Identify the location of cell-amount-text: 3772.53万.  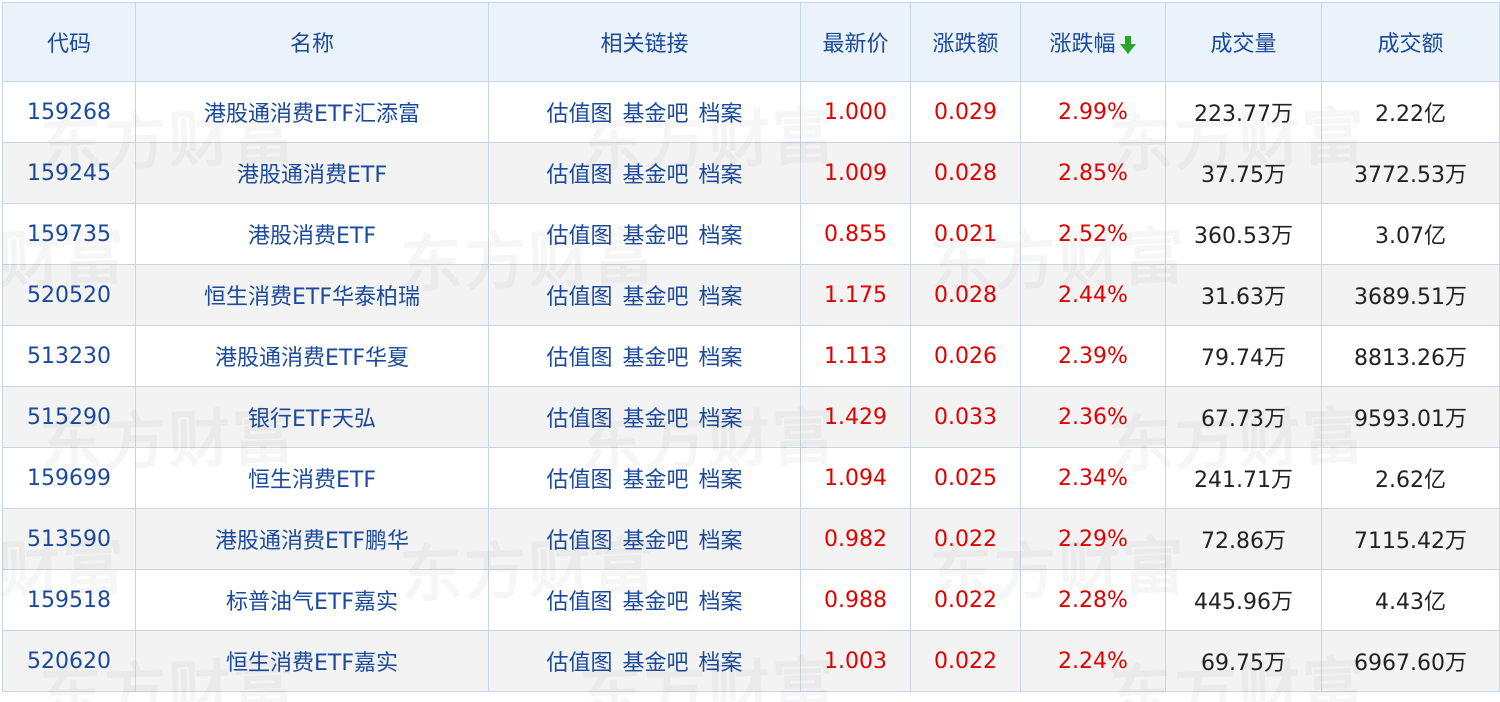
(1410, 175).